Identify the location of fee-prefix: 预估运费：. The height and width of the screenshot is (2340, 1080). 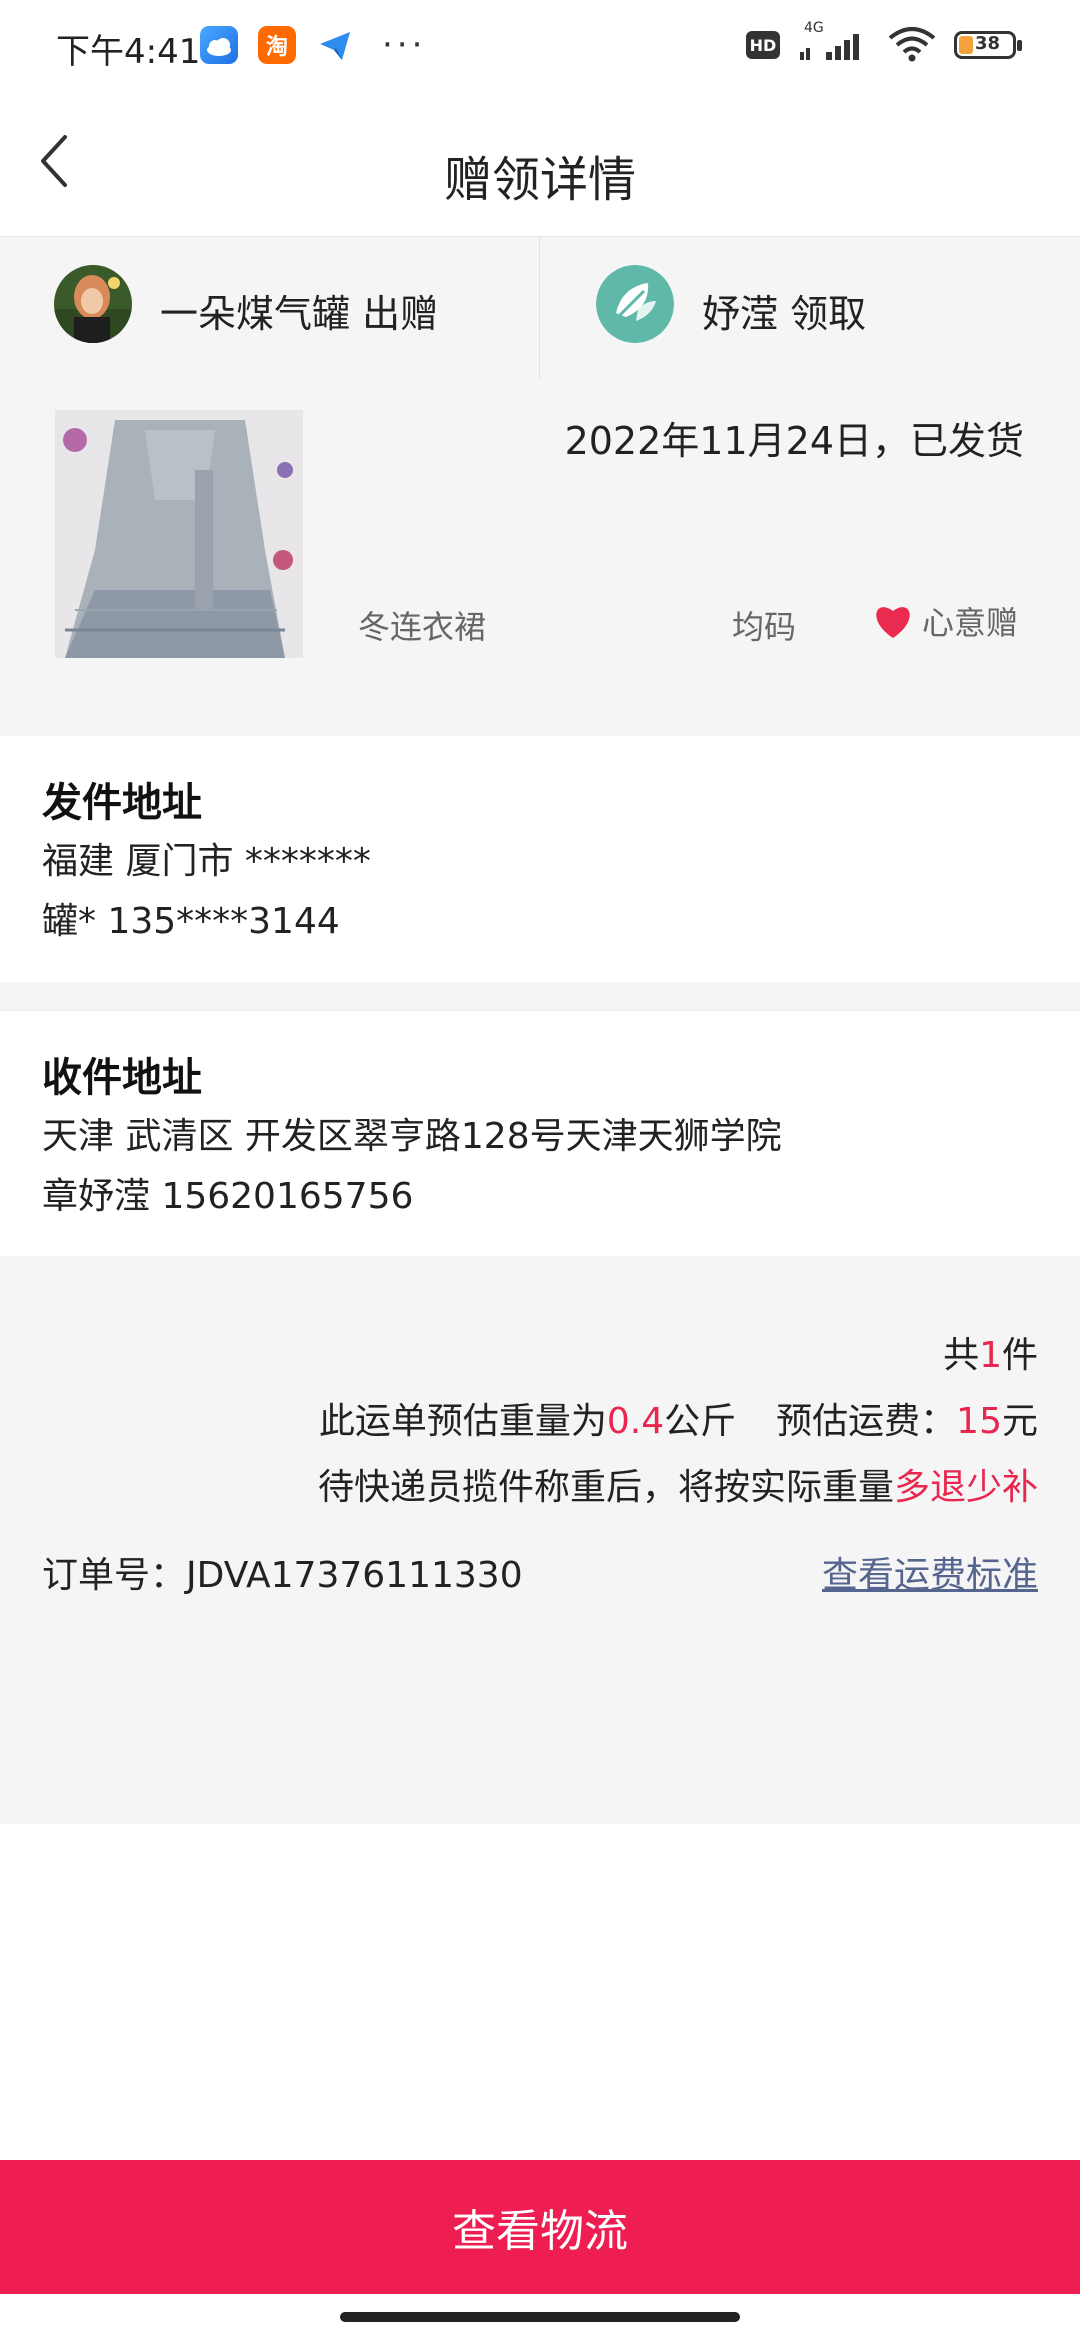
(866, 1421).